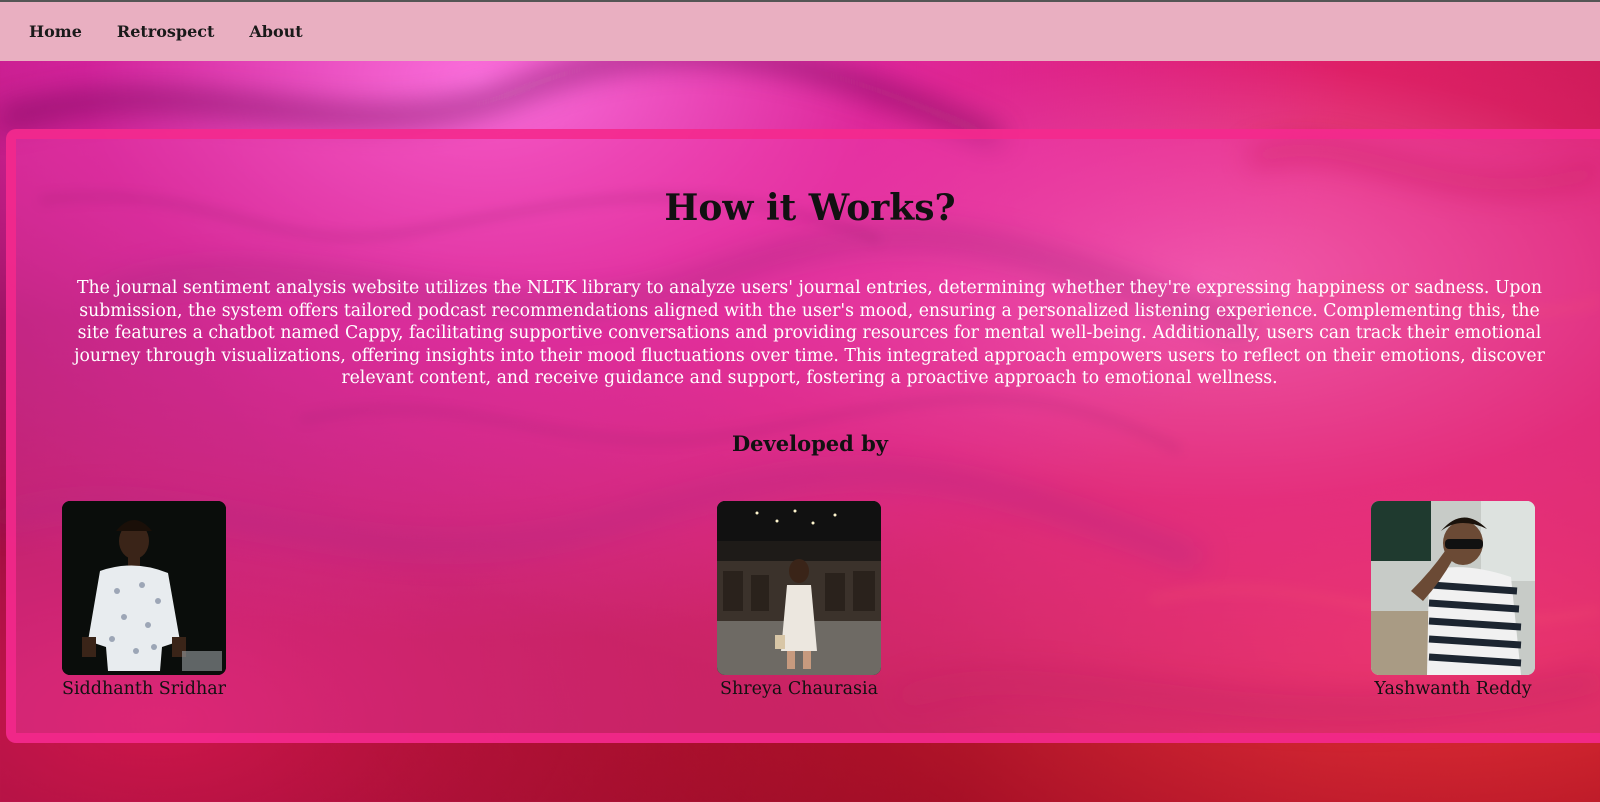 The width and height of the screenshot is (1600, 802). I want to click on developer-name: Siddhanth Sridhar, so click(144, 689).